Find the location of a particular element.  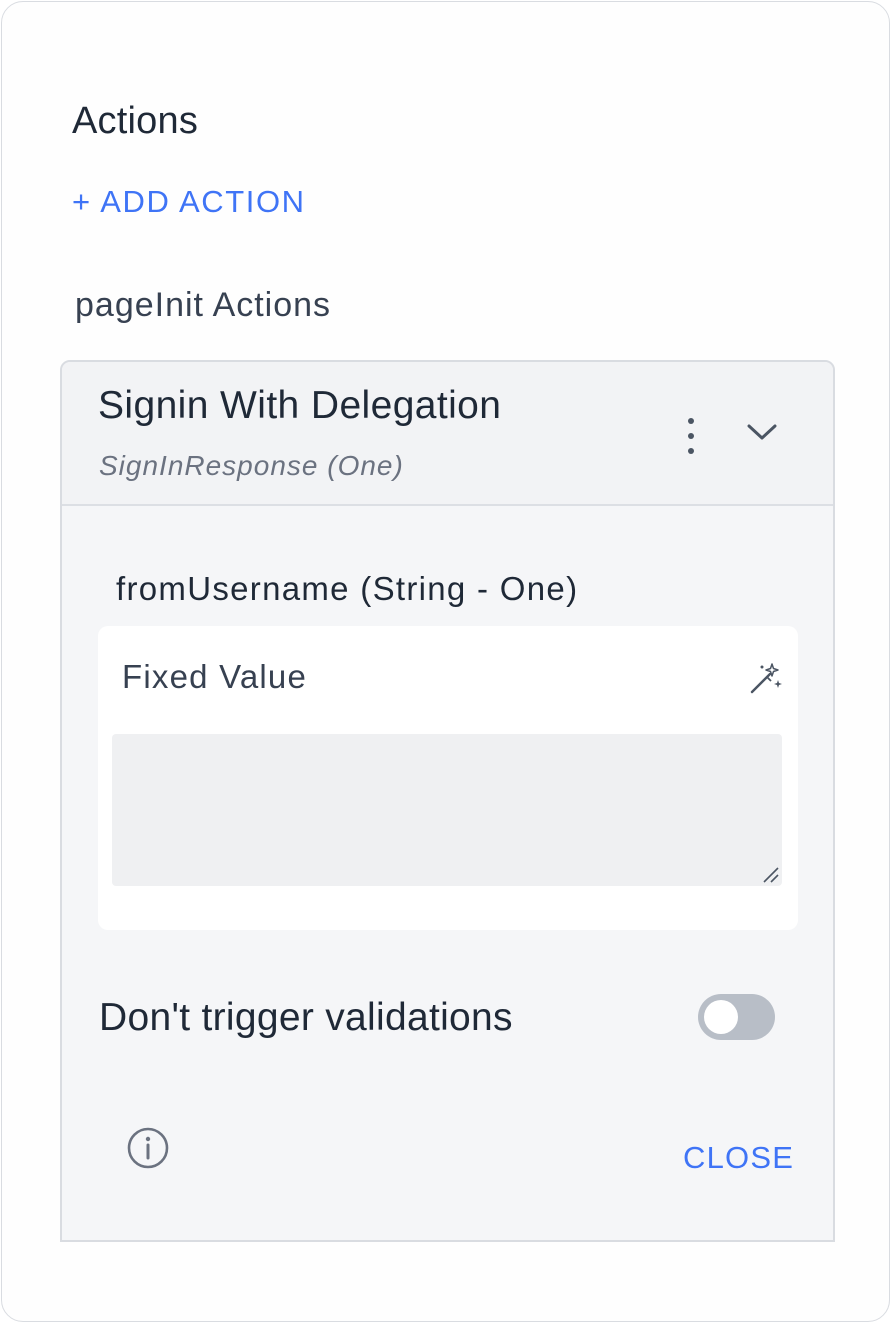

actions-title: Actions is located at coordinates (135, 121).